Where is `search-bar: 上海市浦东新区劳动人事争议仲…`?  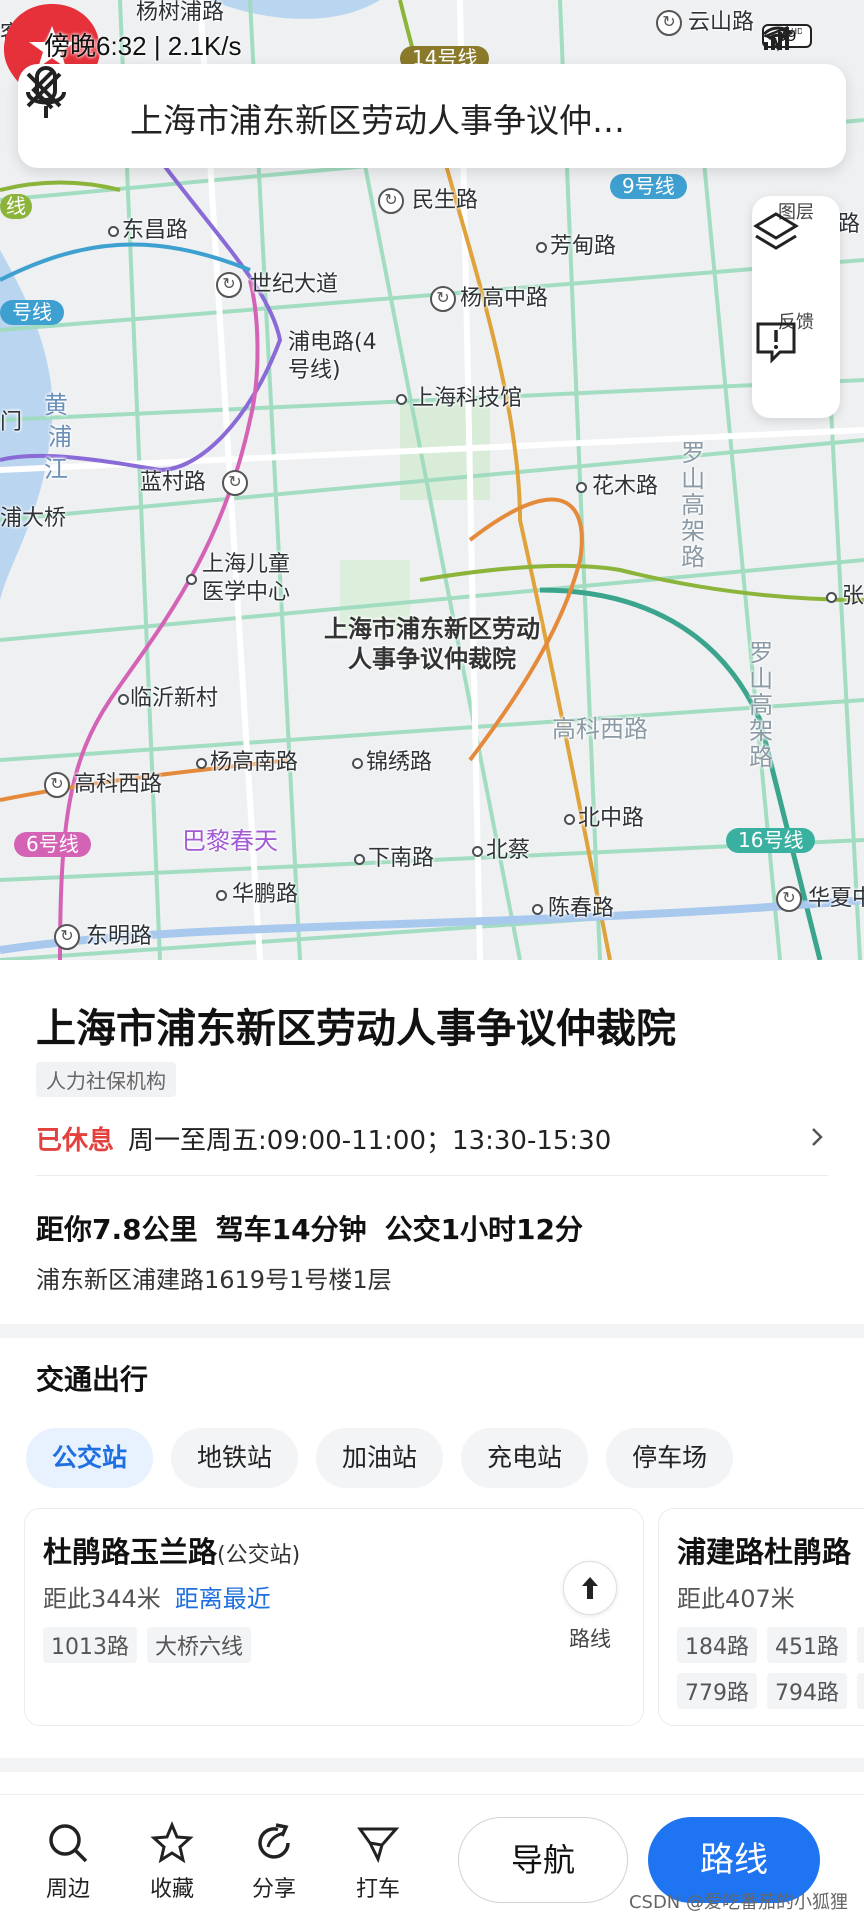 search-bar: 上海市浦东新区劳动人事争议仲… is located at coordinates (432, 116).